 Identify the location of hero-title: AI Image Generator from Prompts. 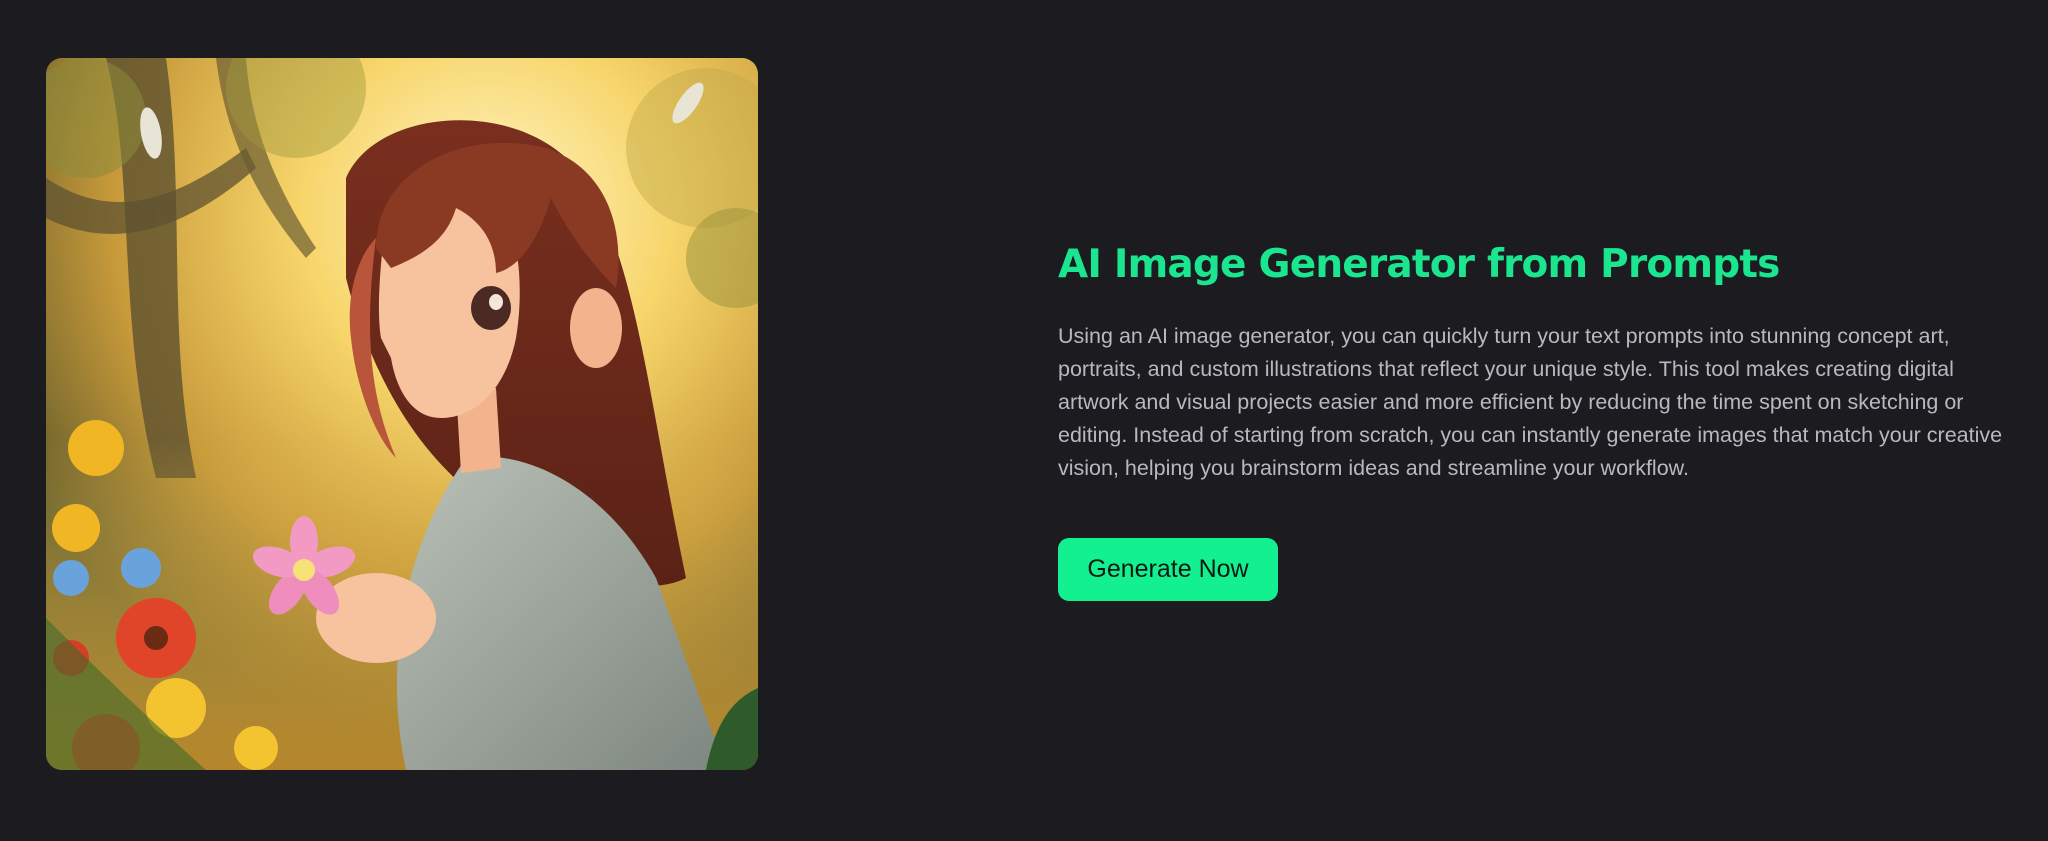
(1419, 264).